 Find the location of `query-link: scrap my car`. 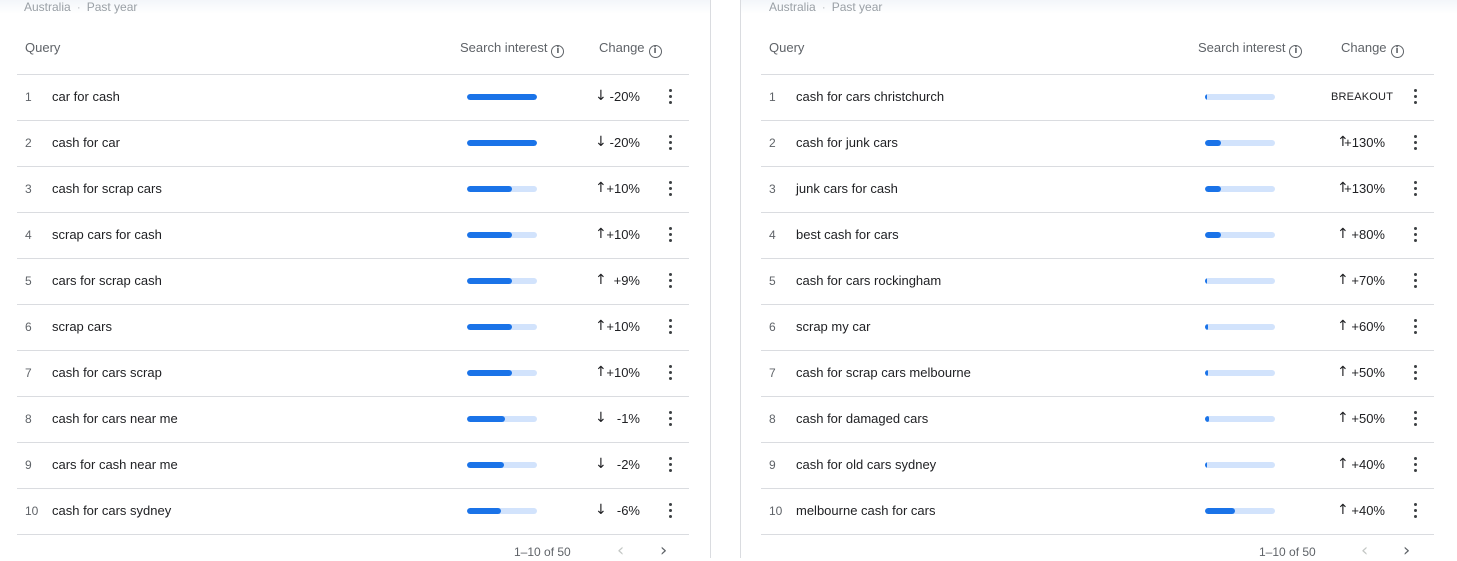

query-link: scrap my car is located at coordinates (833, 326).